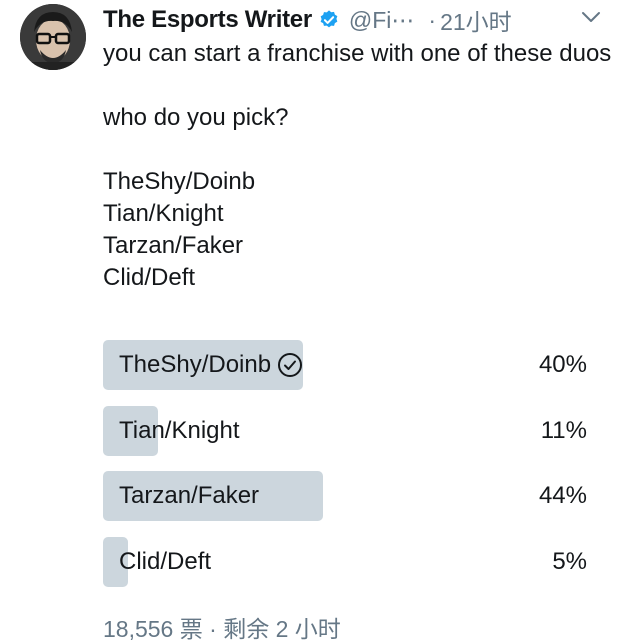  Describe the element at coordinates (222, 627) in the screenshot. I see `poll-footer: 18,556 票 · 剩余 2 小时` at that location.